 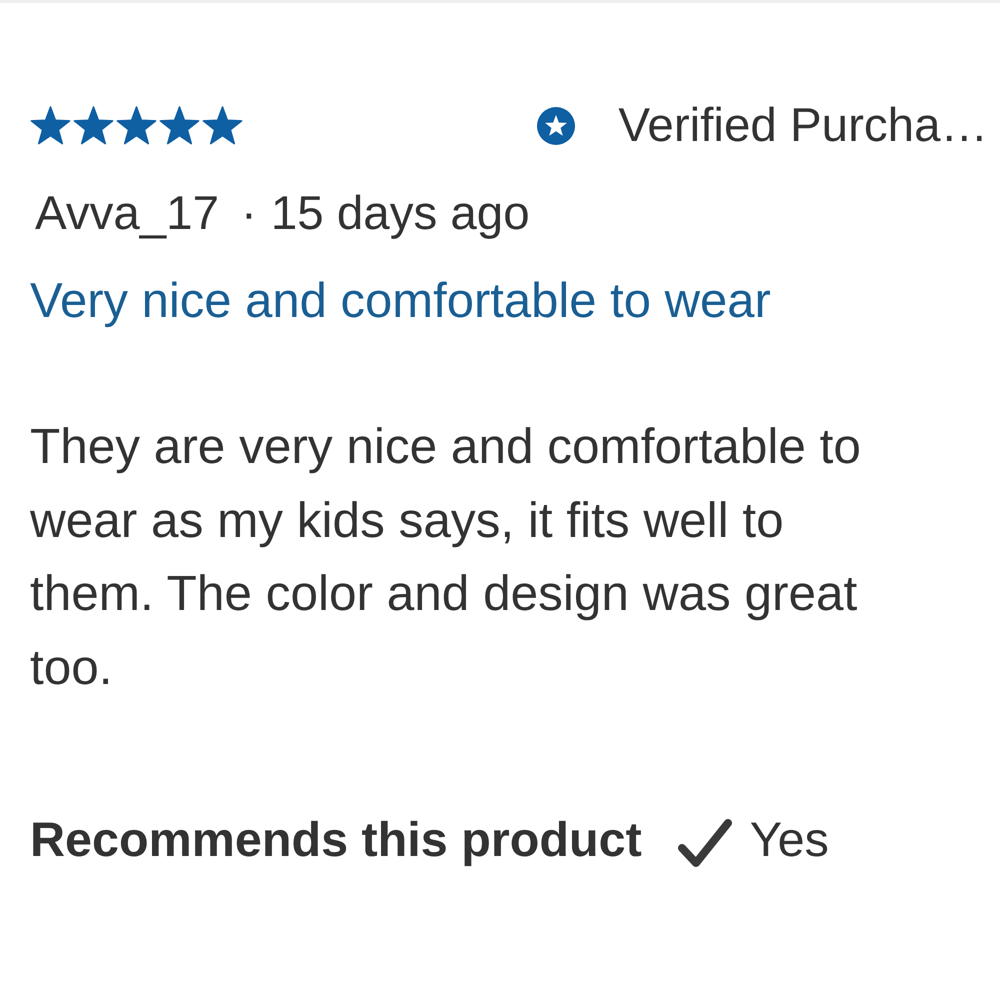 I want to click on recommend-answer: Yes, so click(x=789, y=840).